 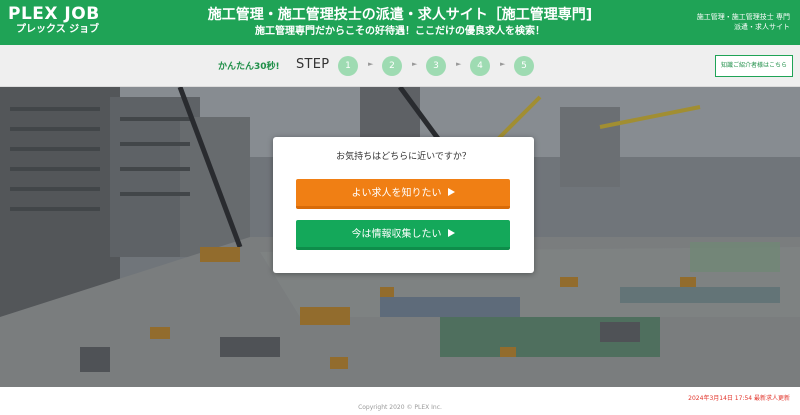 I want to click on question-modal: お気持ちはどちらに近いですか？ よい求人を知りたい 今は情報収集したい, so click(x=403, y=205).